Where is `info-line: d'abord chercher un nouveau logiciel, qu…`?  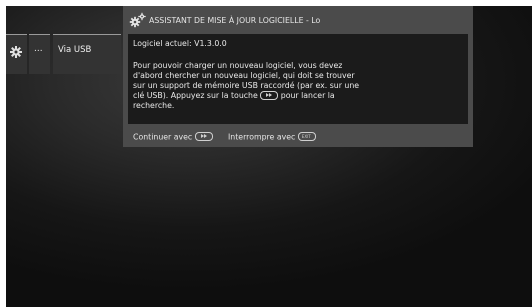
info-line: d'abord chercher un nouveau logiciel, qu… is located at coordinates (244, 75).